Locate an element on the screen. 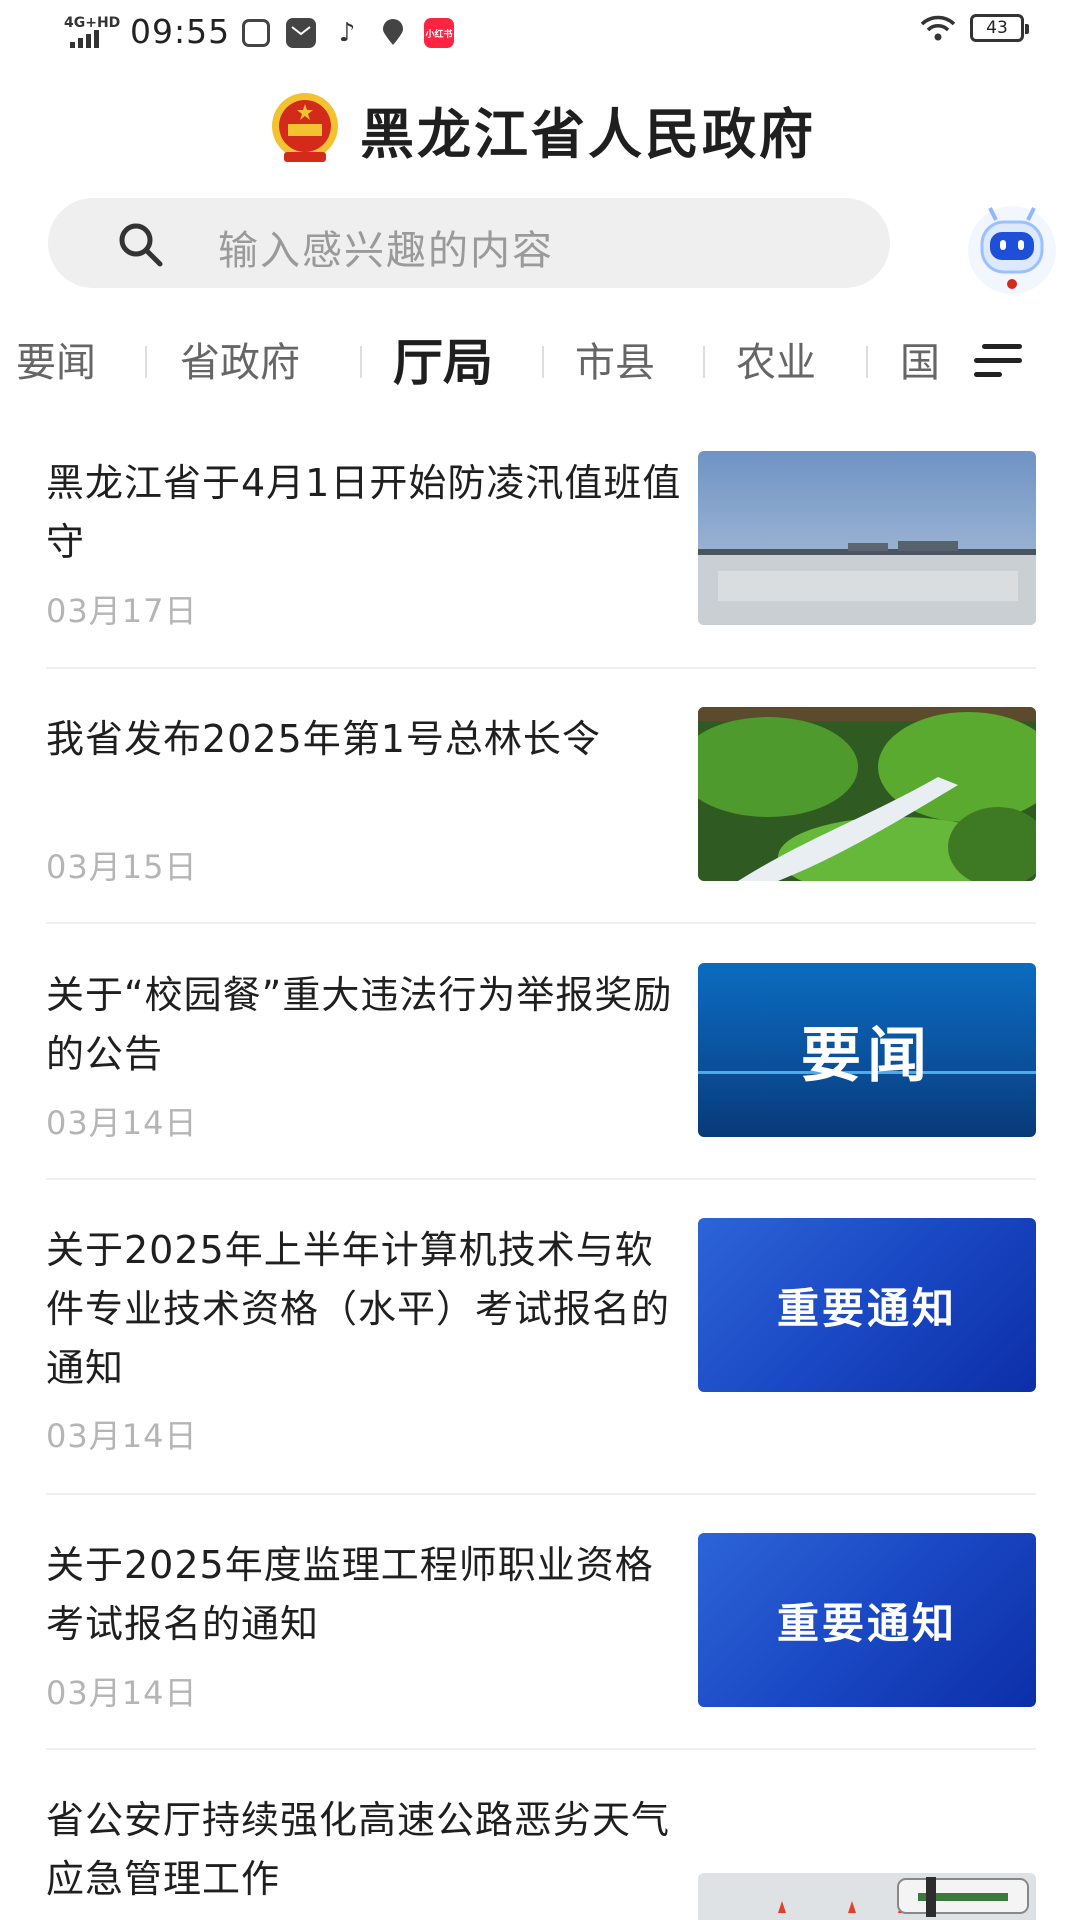 This screenshot has width=1080, height=1920. weibo-like-icon is located at coordinates (256, 33).